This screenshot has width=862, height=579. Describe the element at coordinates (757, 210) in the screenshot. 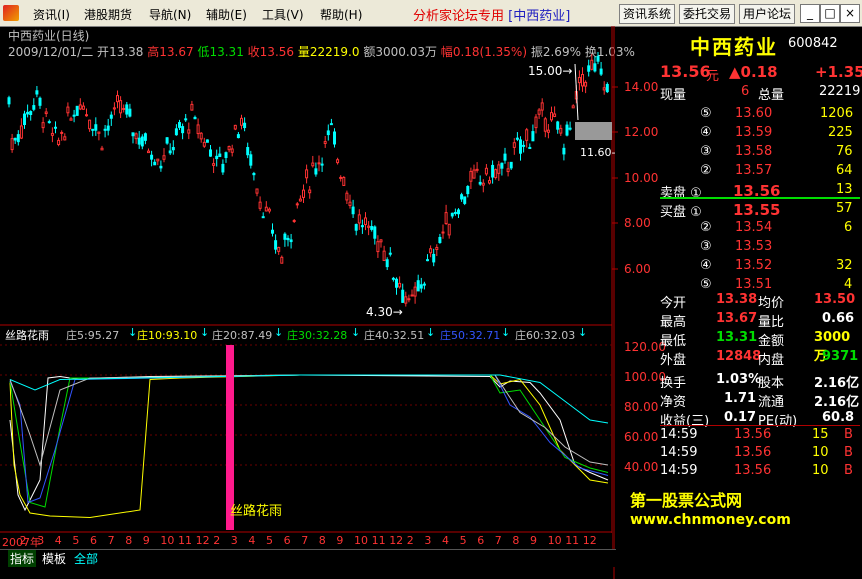

I see `bid-price: 13.55` at that location.